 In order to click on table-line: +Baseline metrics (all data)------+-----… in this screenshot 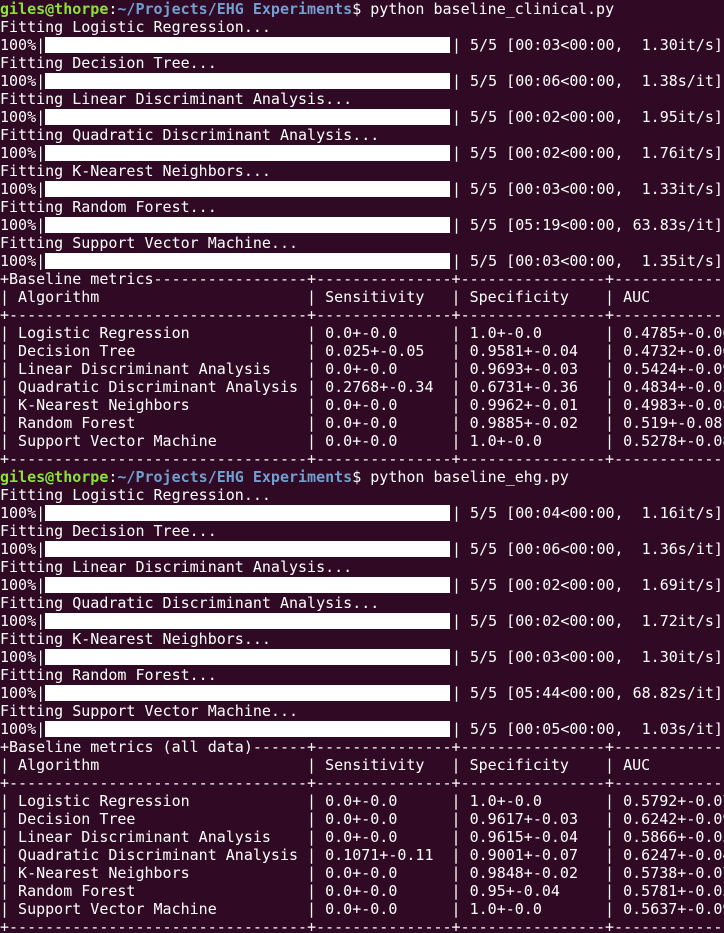, I will do `click(362, 747)`.